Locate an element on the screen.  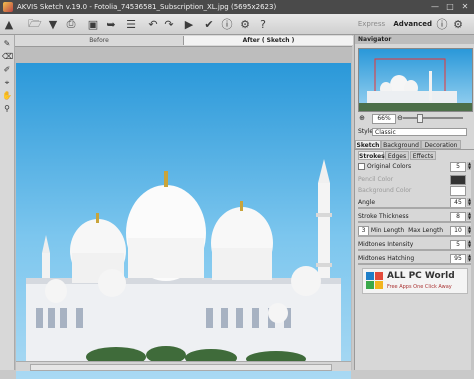
midtones-intensity-slider is located at coordinates (415, 250).